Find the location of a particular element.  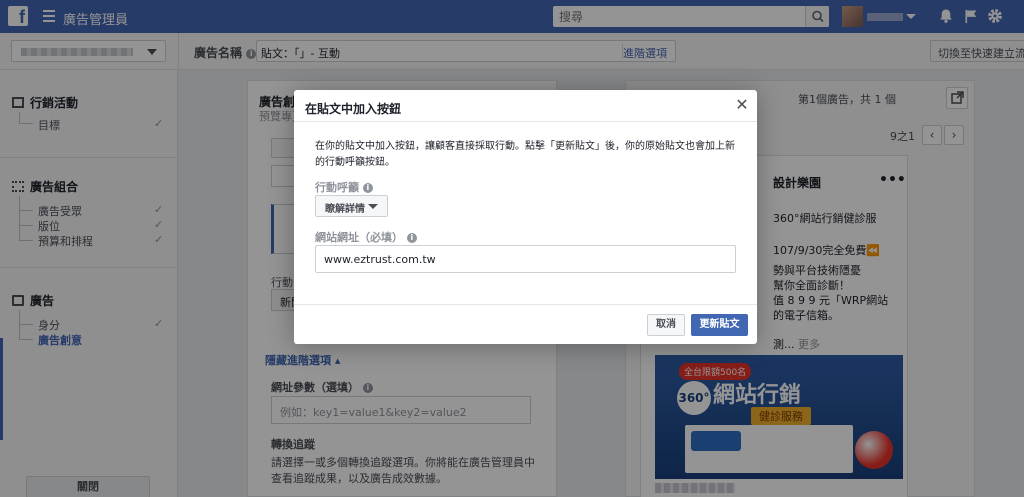

chevron-down-icon is located at coordinates (373, 206).